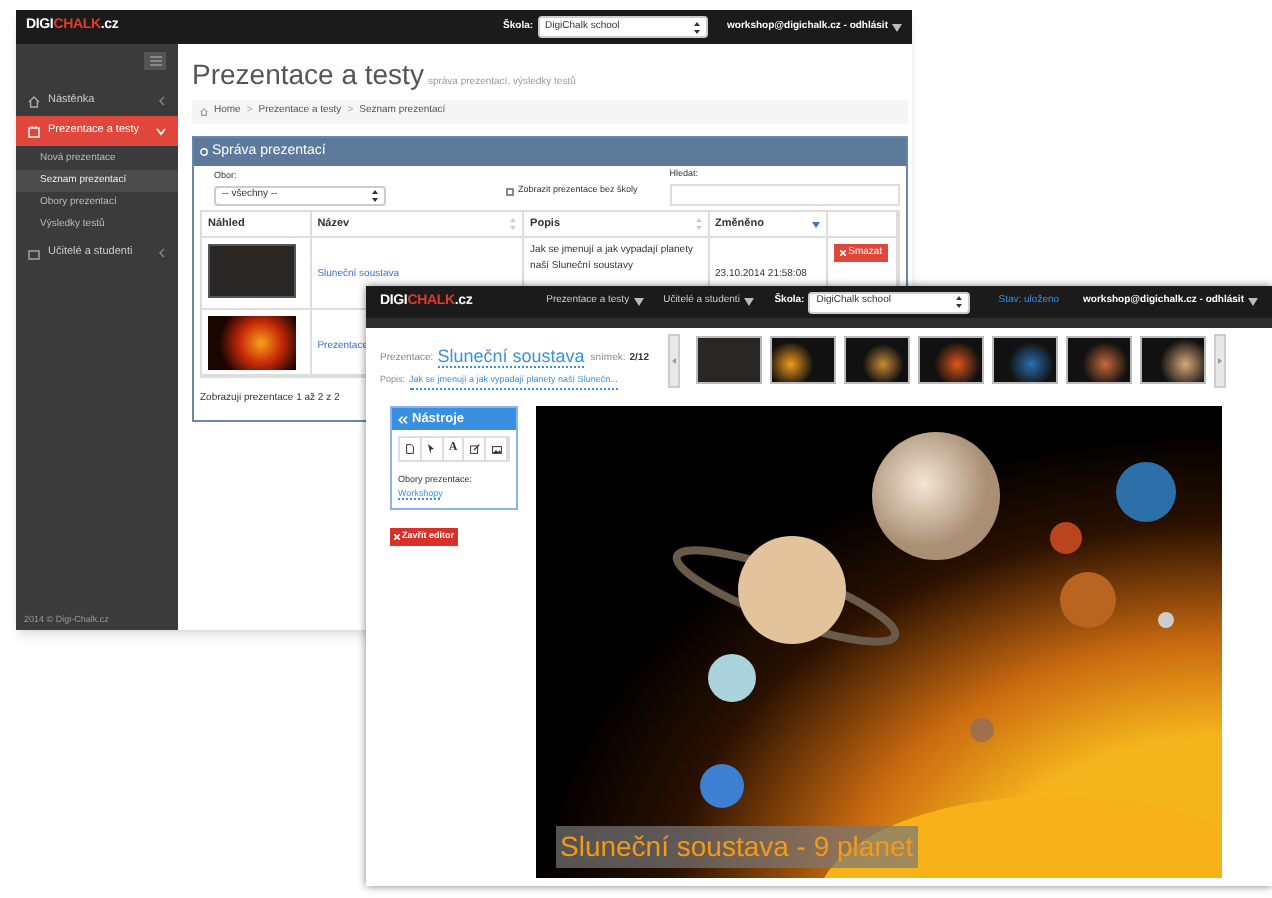  I want to click on sidebar-toggle-button, so click(155, 61).